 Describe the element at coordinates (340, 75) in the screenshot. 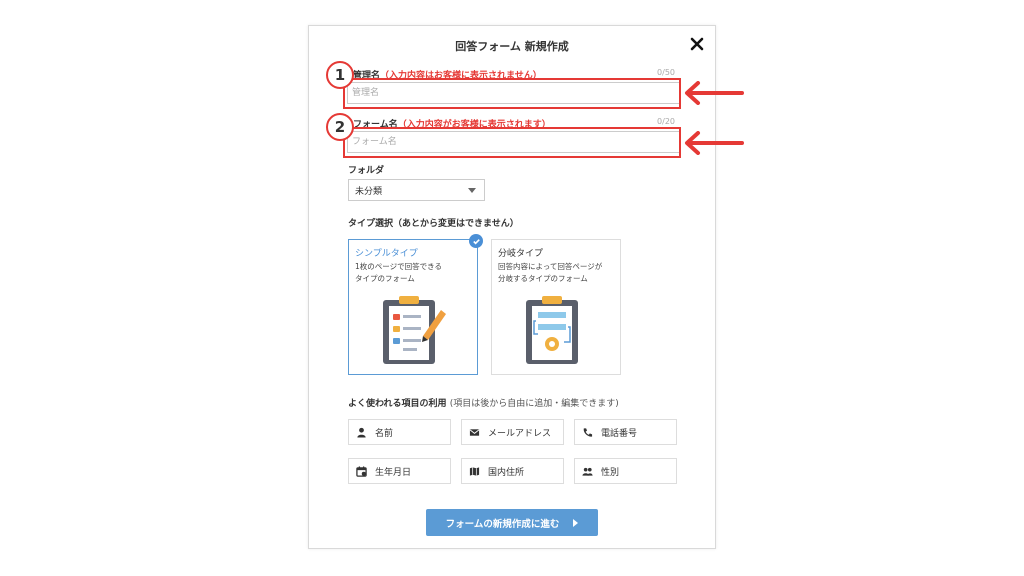

I see `annotation-badge-1: 1` at that location.